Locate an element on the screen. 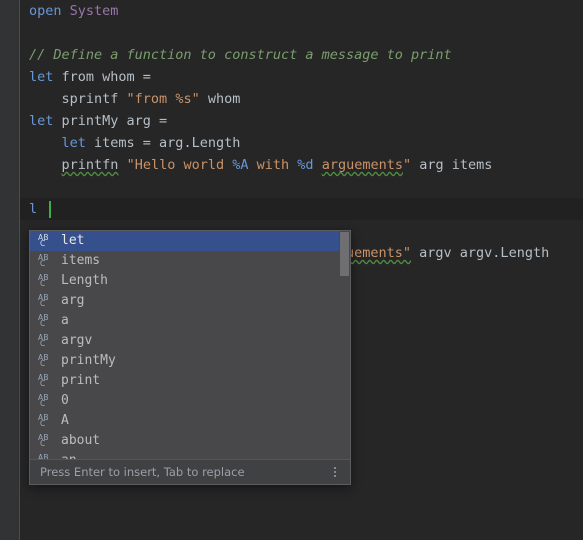  autocomplete-item-label: 0 is located at coordinates (65, 400).